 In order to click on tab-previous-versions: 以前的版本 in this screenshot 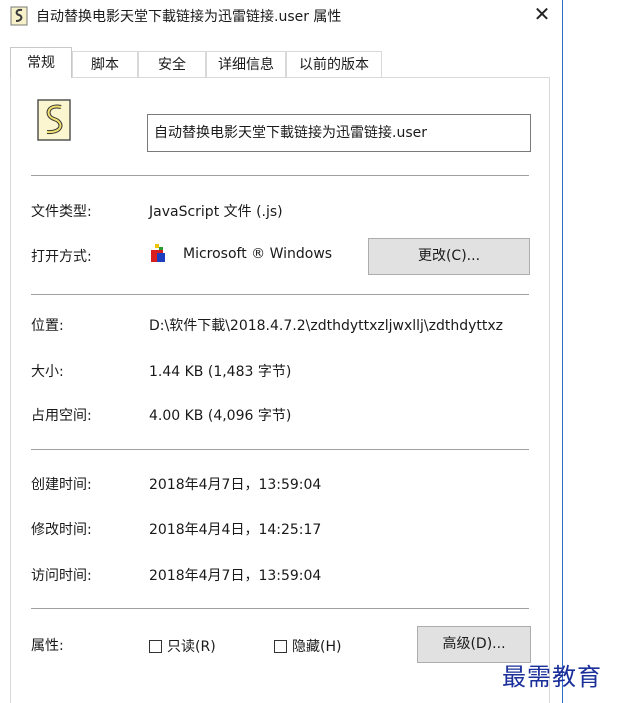, I will do `click(334, 64)`.